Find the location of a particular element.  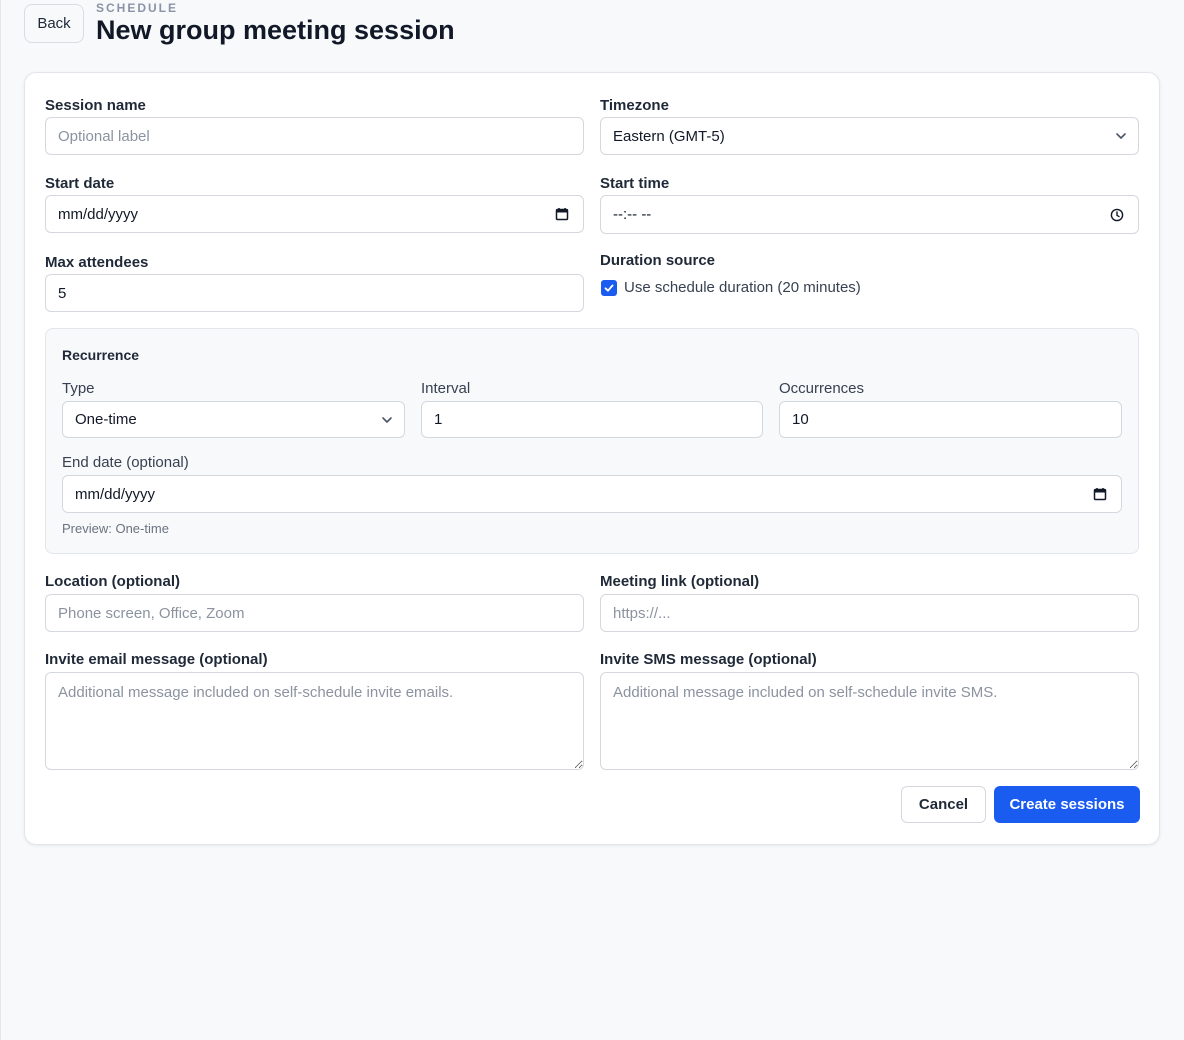

interval-input is located at coordinates (592, 419).